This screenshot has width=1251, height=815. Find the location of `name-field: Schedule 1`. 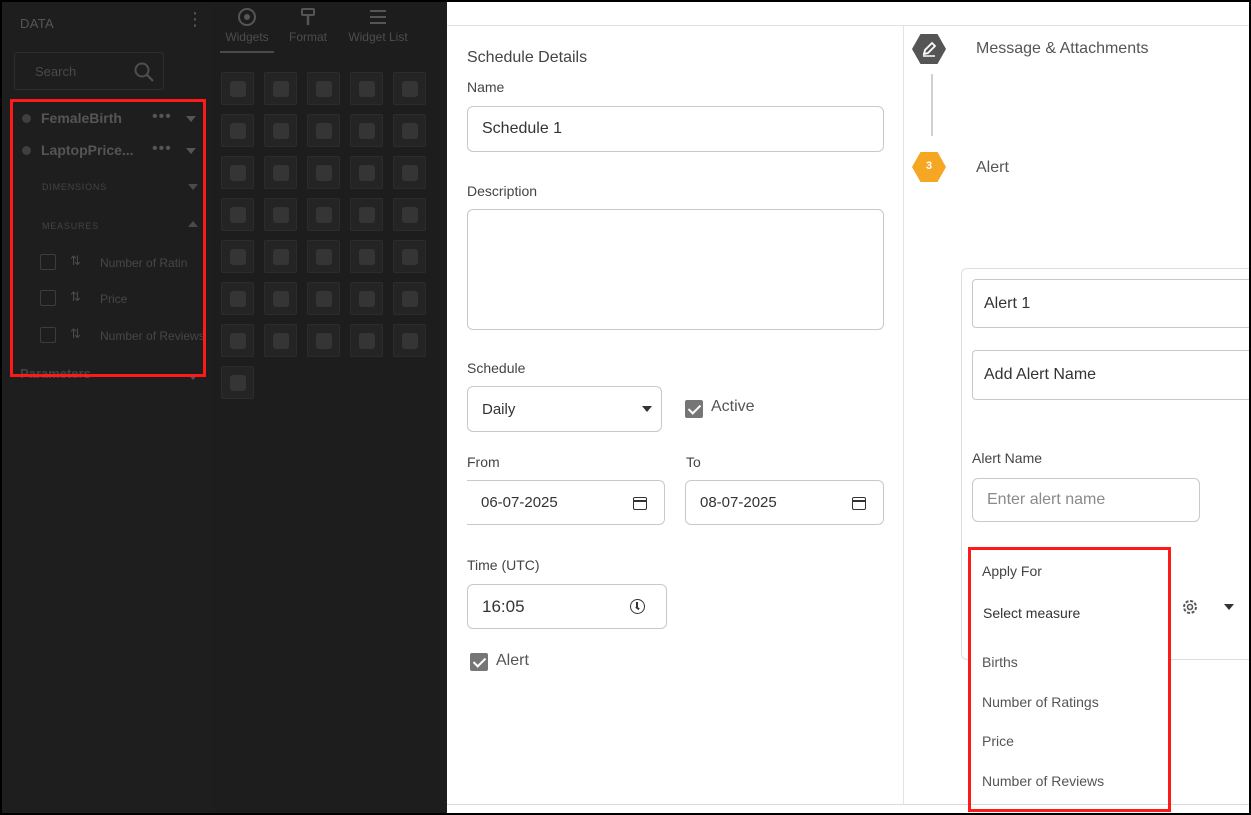

name-field: Schedule 1 is located at coordinates (675, 129).